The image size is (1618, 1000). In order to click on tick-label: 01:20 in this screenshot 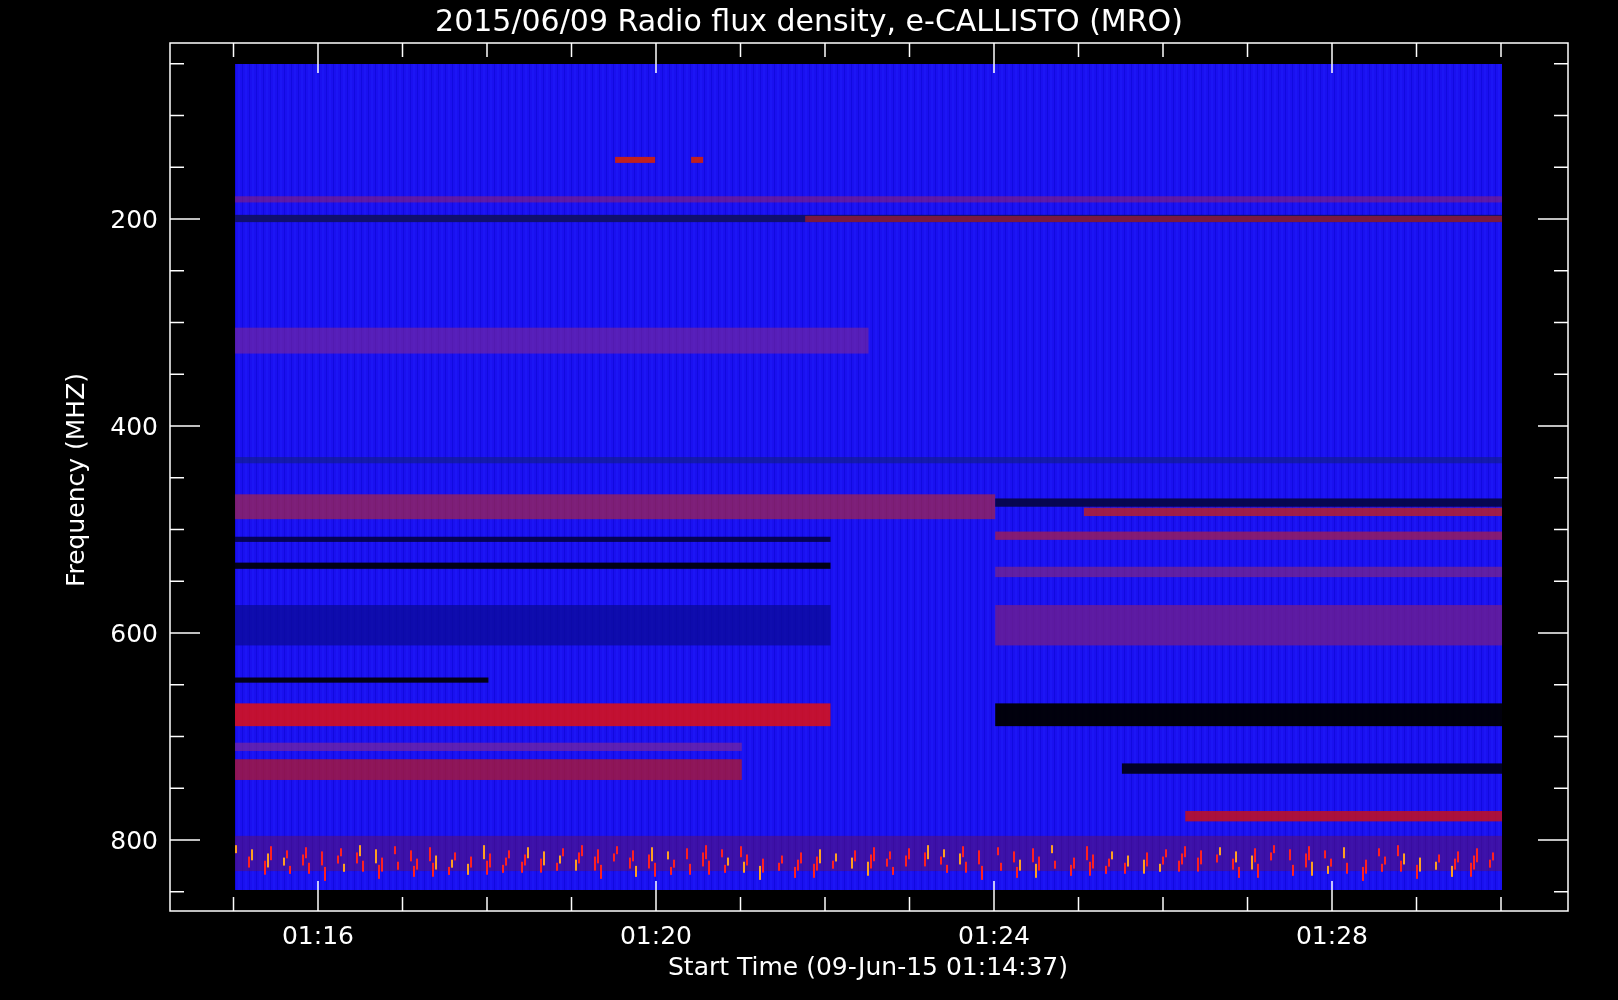, I will do `click(656, 935)`.